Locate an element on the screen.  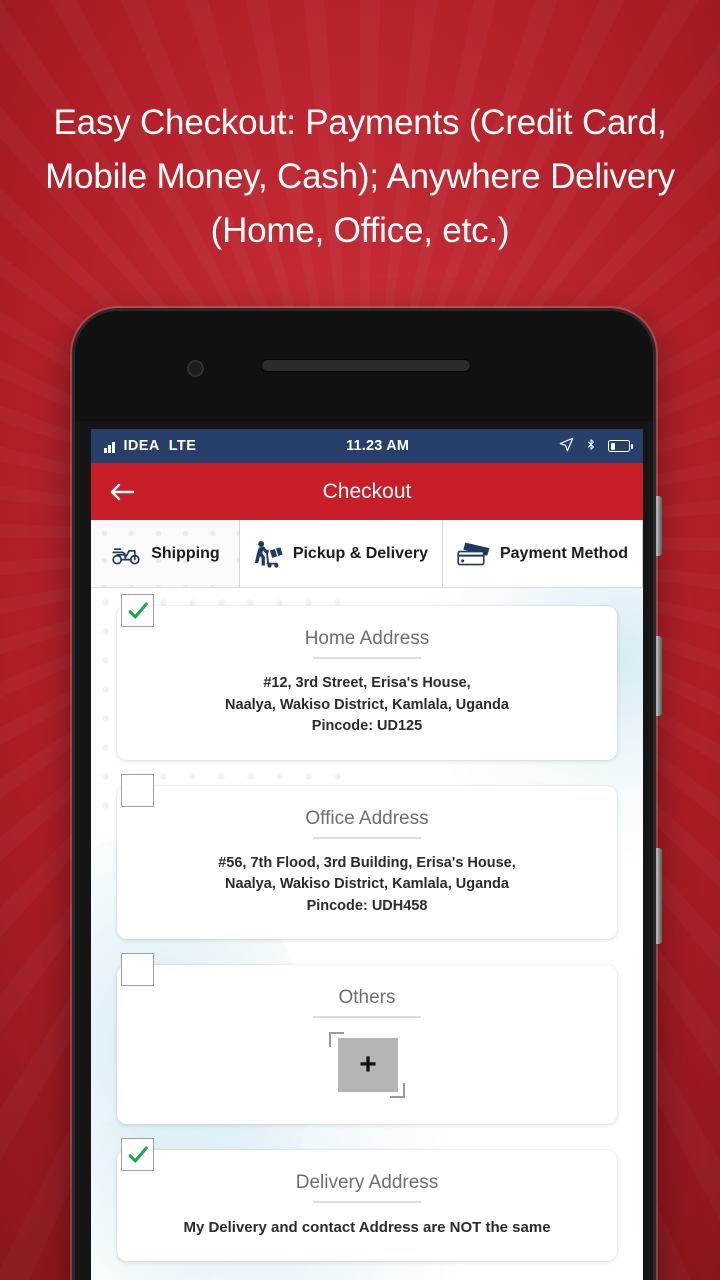
app-bar: Checkout is located at coordinates (367, 491).